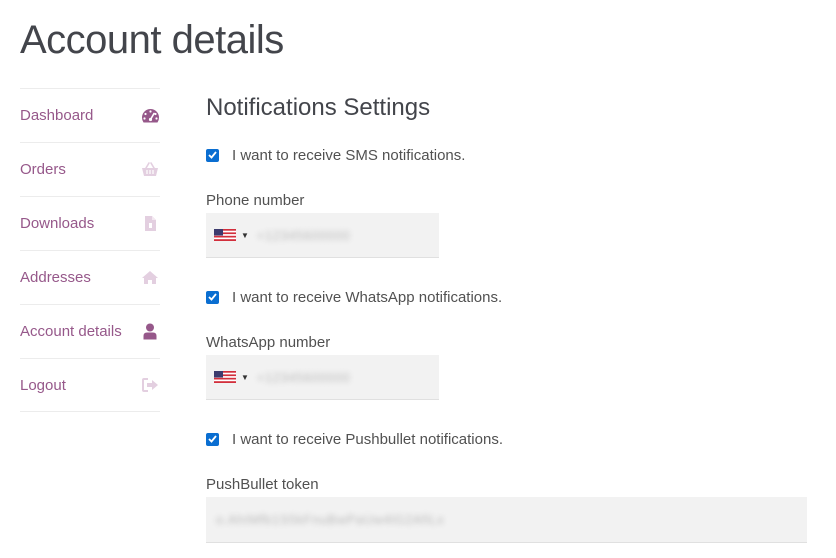  I want to click on dashboard-icon, so click(150, 116).